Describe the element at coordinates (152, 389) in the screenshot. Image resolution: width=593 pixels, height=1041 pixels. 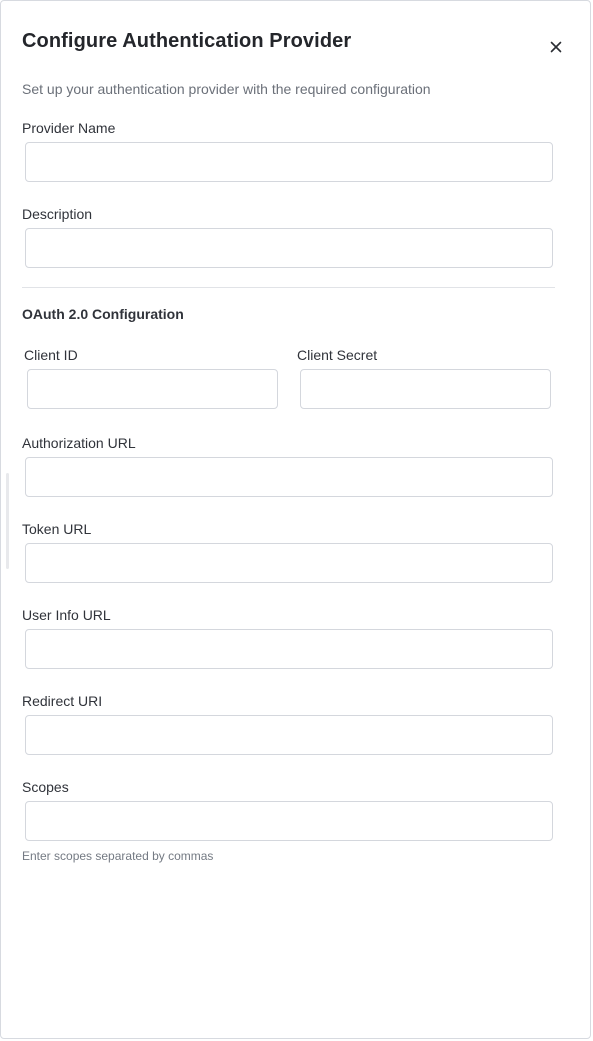
I see `client-id-input` at that location.